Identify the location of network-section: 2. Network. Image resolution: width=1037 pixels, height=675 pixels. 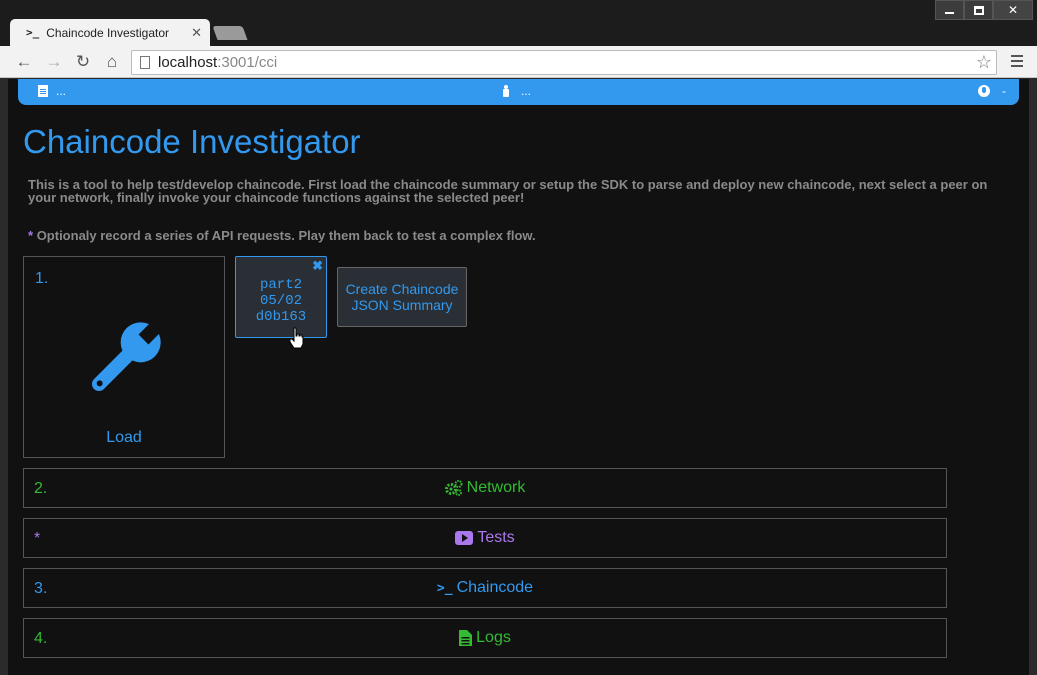
(485, 488).